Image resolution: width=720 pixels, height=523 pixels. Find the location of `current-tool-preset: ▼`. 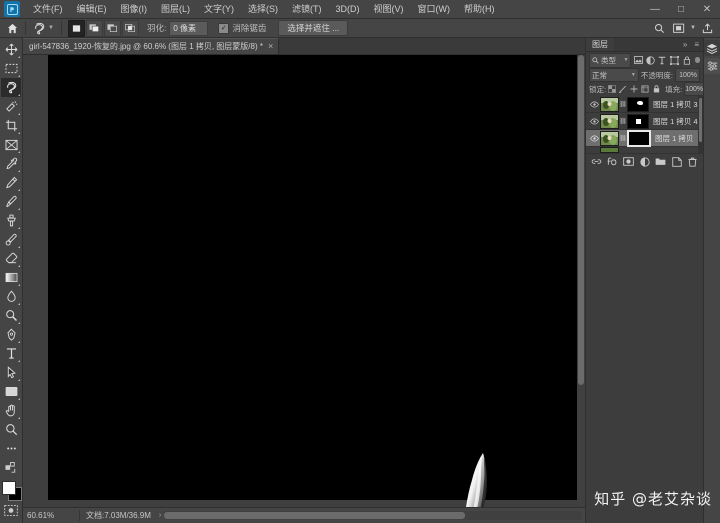

current-tool-preset: ▼ is located at coordinates (43, 28).